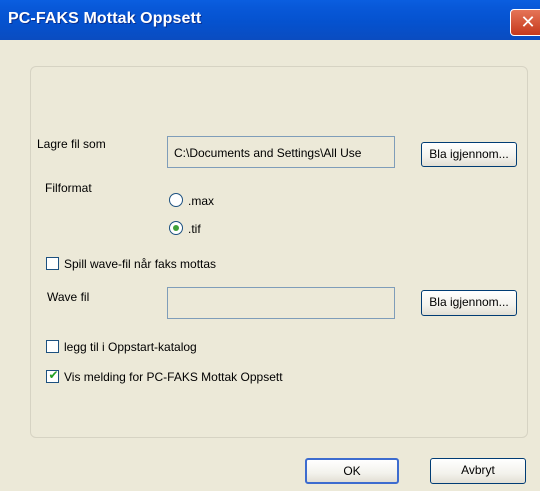 The width and height of the screenshot is (540, 491). What do you see at coordinates (68, 297) in the screenshot?
I see `wave-file-label: Wave fil` at bounding box center [68, 297].